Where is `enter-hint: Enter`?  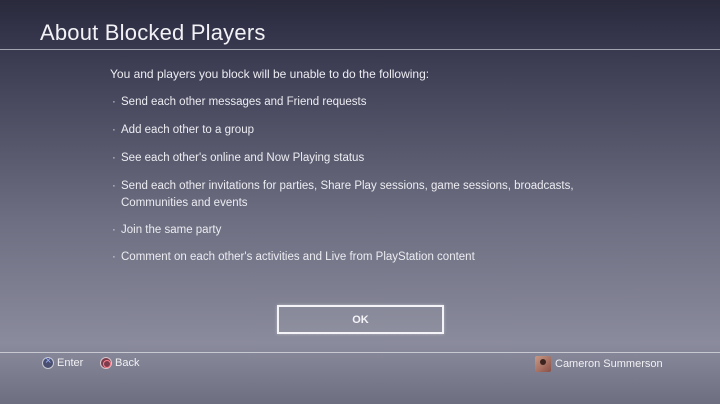 enter-hint: Enter is located at coordinates (63, 362).